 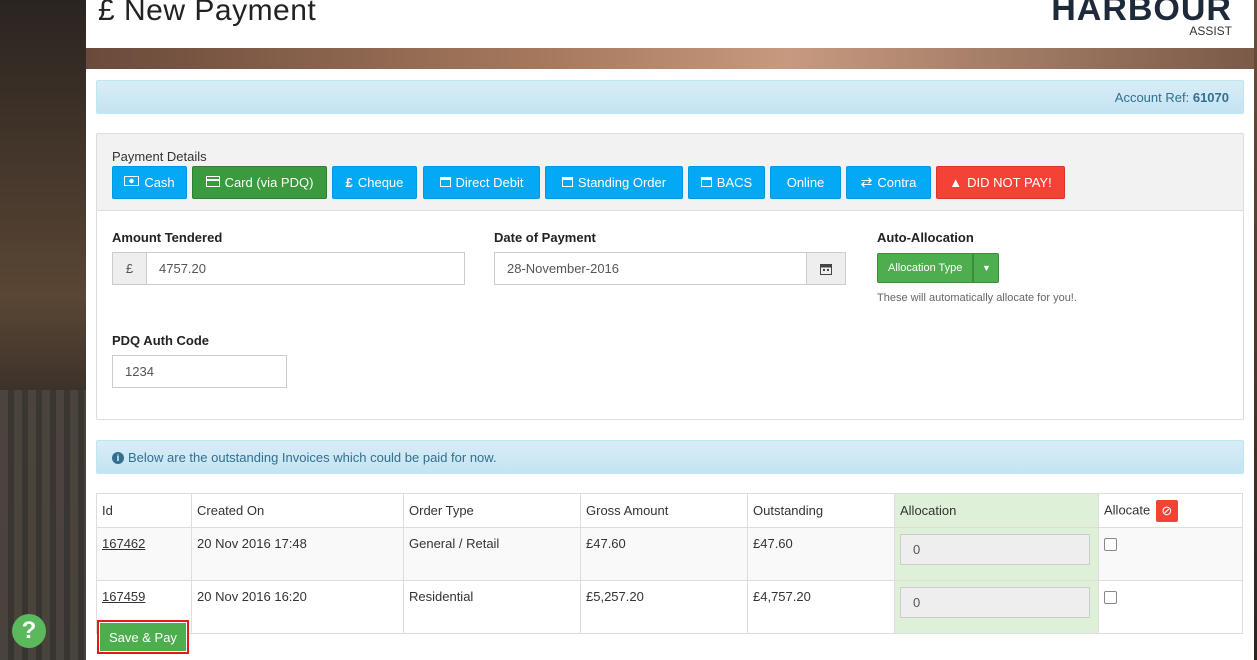 I want to click on pdq-auth-code-input: 1234, so click(x=199, y=371).